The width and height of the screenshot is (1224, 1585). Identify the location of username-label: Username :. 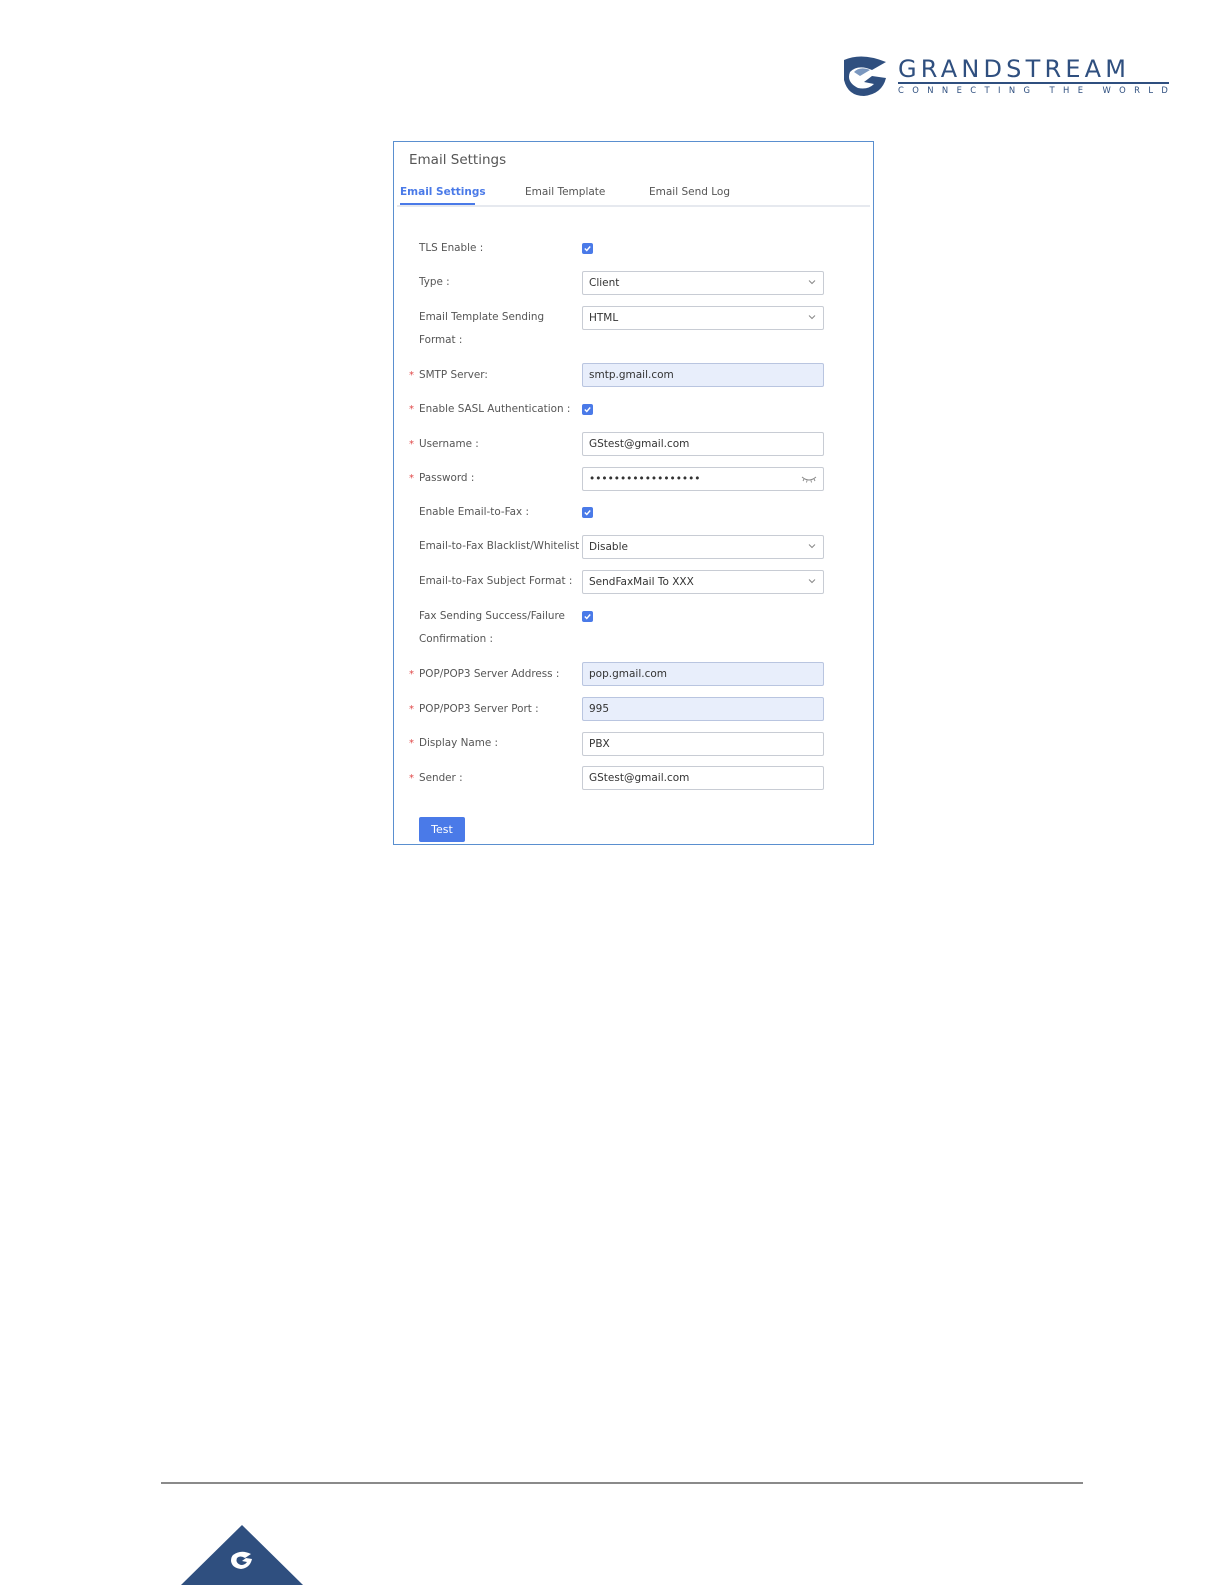
(449, 444).